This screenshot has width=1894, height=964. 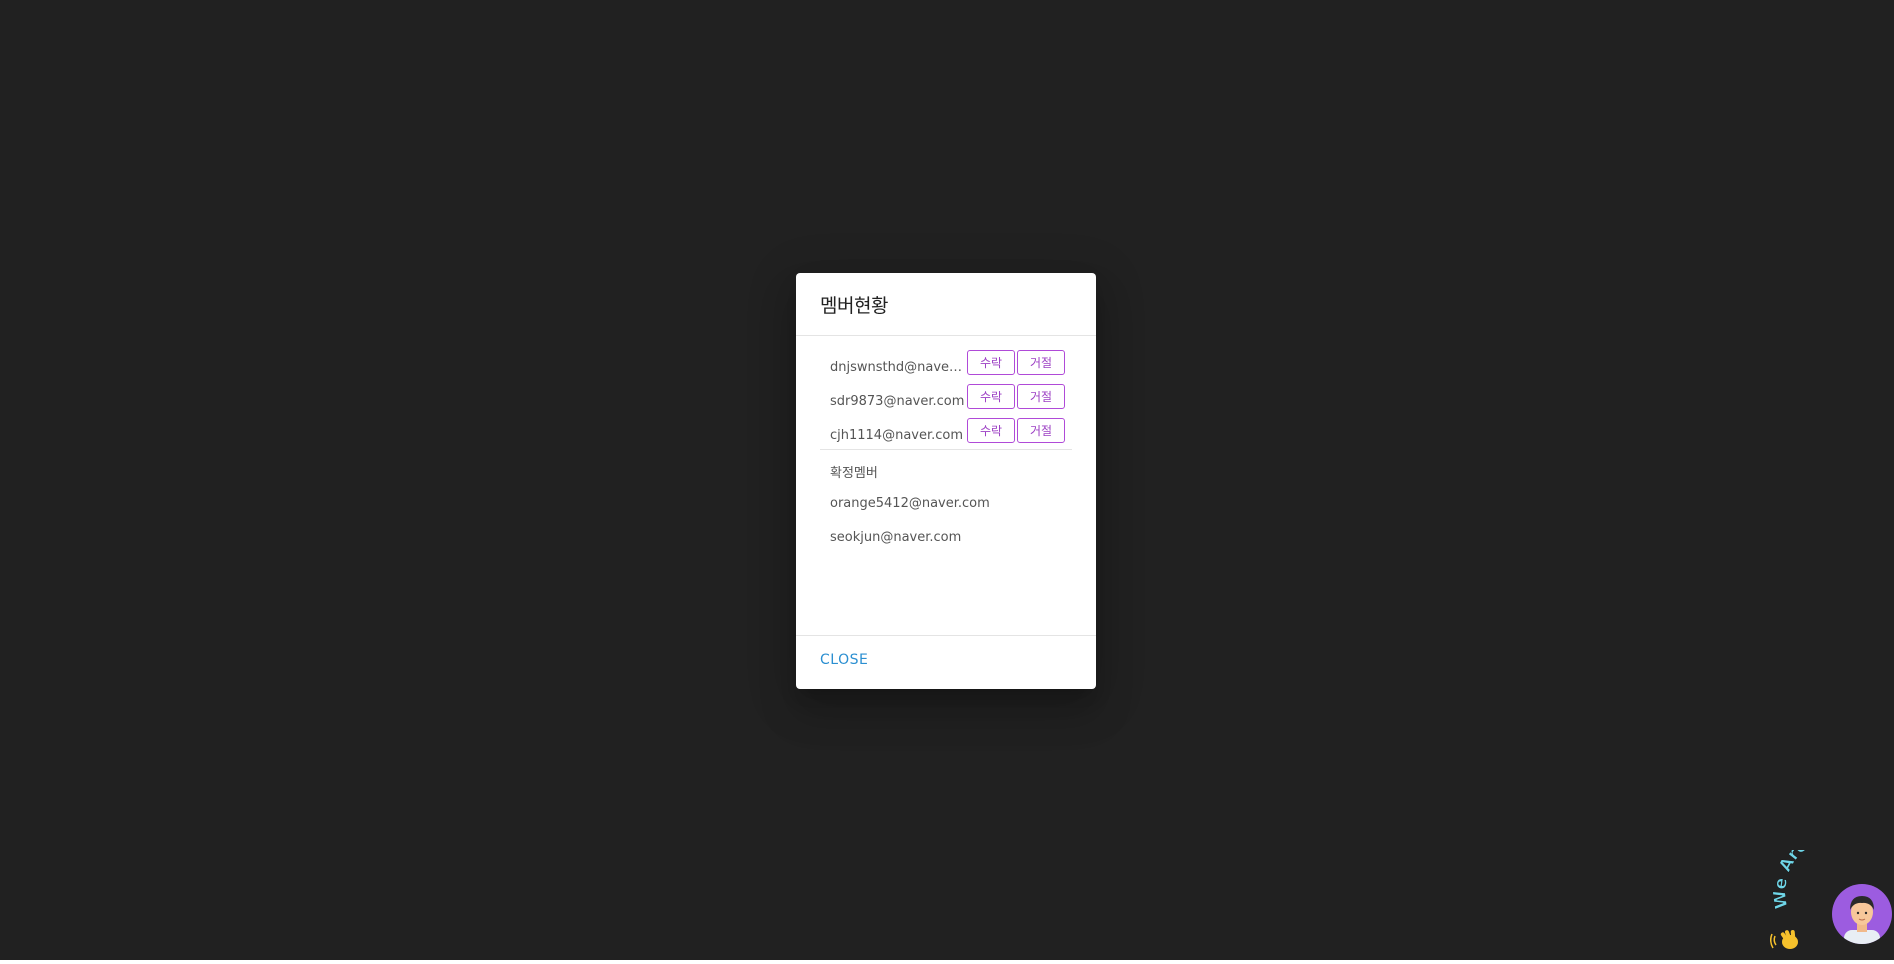 What do you see at coordinates (844, 660) in the screenshot?
I see `close-button: CLOSE` at bounding box center [844, 660].